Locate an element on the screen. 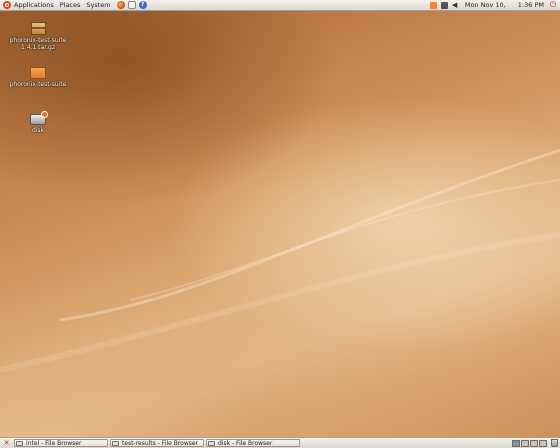 Image resolution: width=560 pixels, height=448 pixels. trash-icon is located at coordinates (554, 443).